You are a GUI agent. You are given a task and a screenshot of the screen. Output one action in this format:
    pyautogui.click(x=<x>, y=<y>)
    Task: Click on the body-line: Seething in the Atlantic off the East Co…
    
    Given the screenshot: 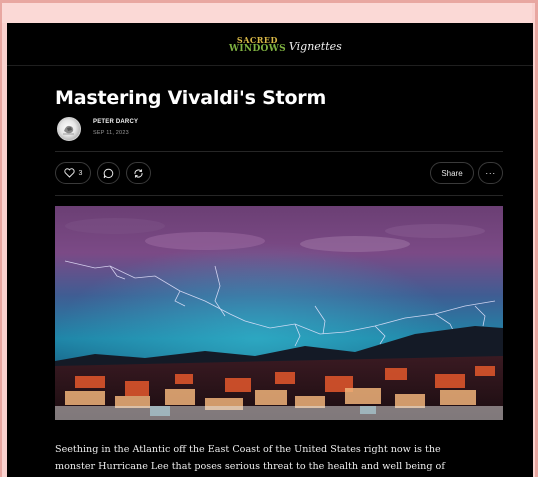 What is the action you would take?
    pyautogui.click(x=248, y=449)
    